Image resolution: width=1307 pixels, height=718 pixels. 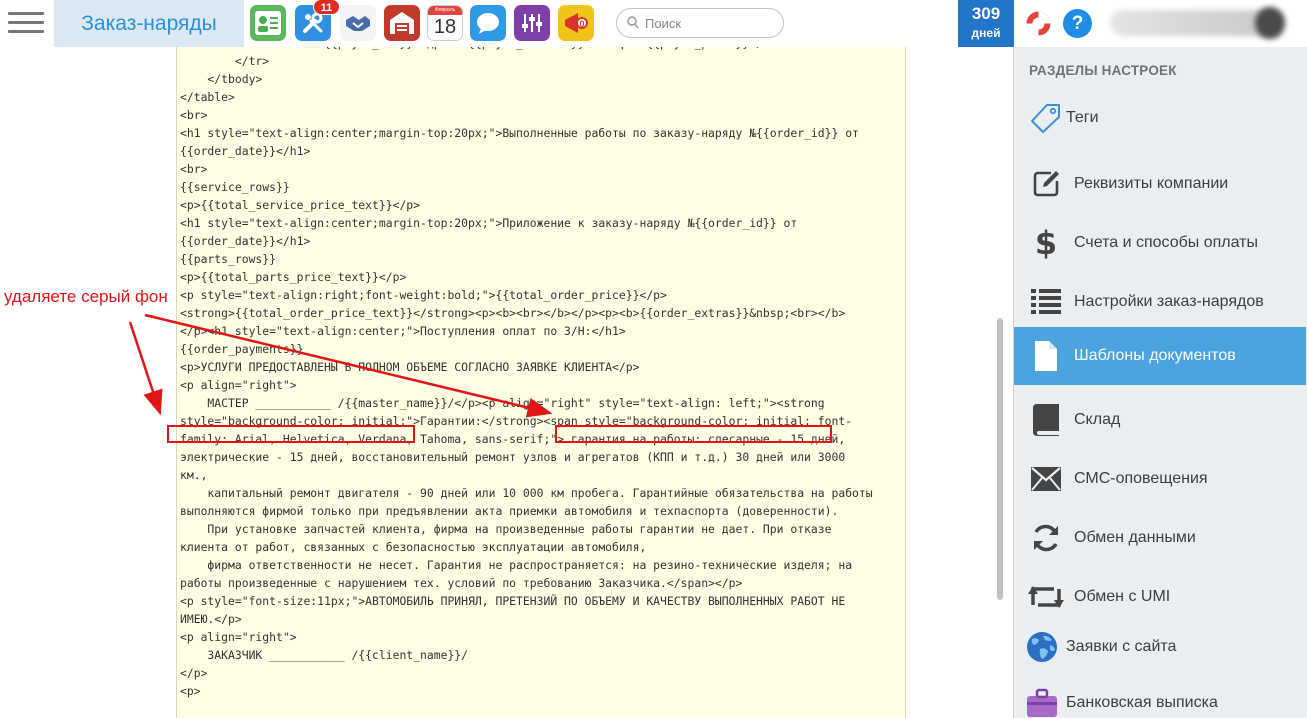 What do you see at coordinates (542, 277) in the screenshot?
I see `code-line: <p>{{total_parts_price_text}}</p>` at bounding box center [542, 277].